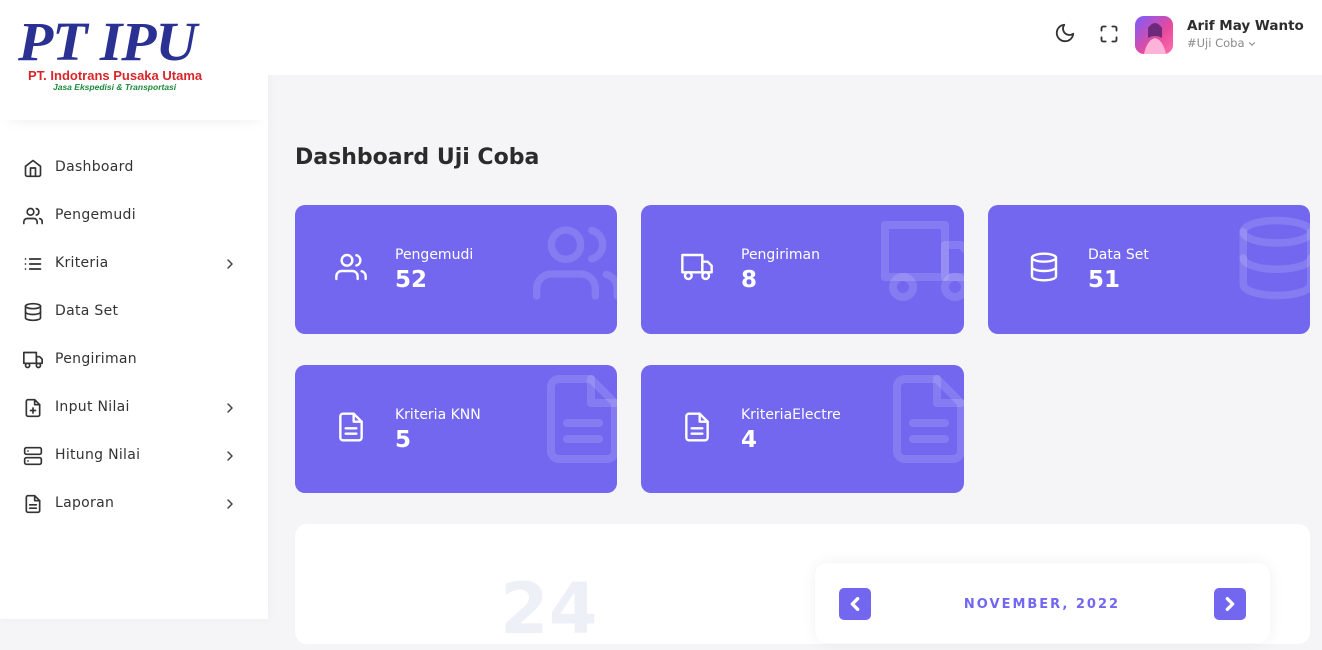 Image resolution: width=1322 pixels, height=650 pixels. What do you see at coordinates (134, 264) in the screenshot?
I see `sidebar-item-kriteria: Kriteria` at bounding box center [134, 264].